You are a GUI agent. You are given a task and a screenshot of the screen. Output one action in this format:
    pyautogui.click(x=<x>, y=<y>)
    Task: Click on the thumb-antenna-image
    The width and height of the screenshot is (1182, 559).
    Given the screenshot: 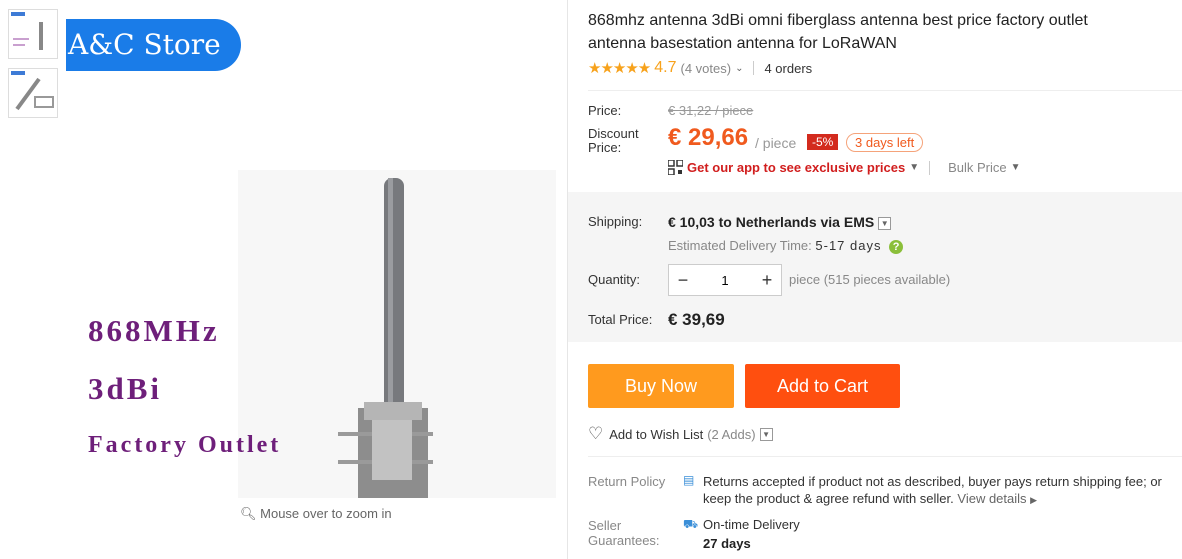 What is the action you would take?
    pyautogui.click(x=34, y=94)
    